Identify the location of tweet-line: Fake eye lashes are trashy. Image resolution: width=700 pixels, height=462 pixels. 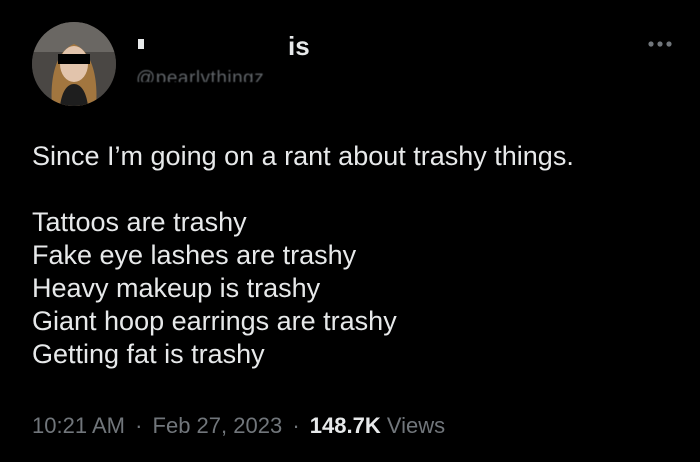
(194, 255).